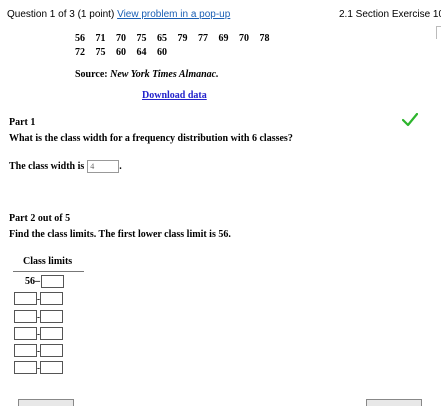 Image resolution: width=441 pixels, height=406 pixels. Describe the element at coordinates (61, 14) in the screenshot. I see `question-info-text: Question 1 of 3 (1 point)` at that location.